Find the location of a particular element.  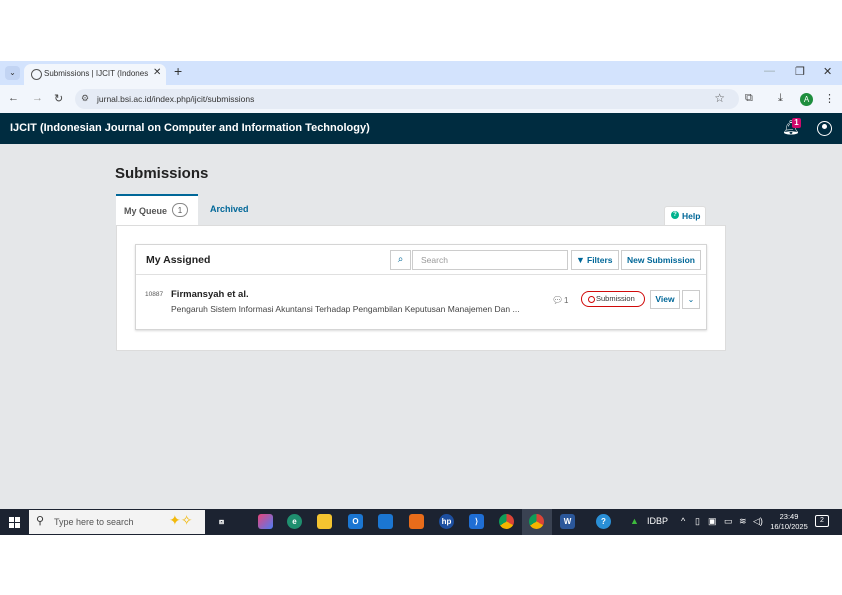

copilot-icon is located at coordinates (265, 521).